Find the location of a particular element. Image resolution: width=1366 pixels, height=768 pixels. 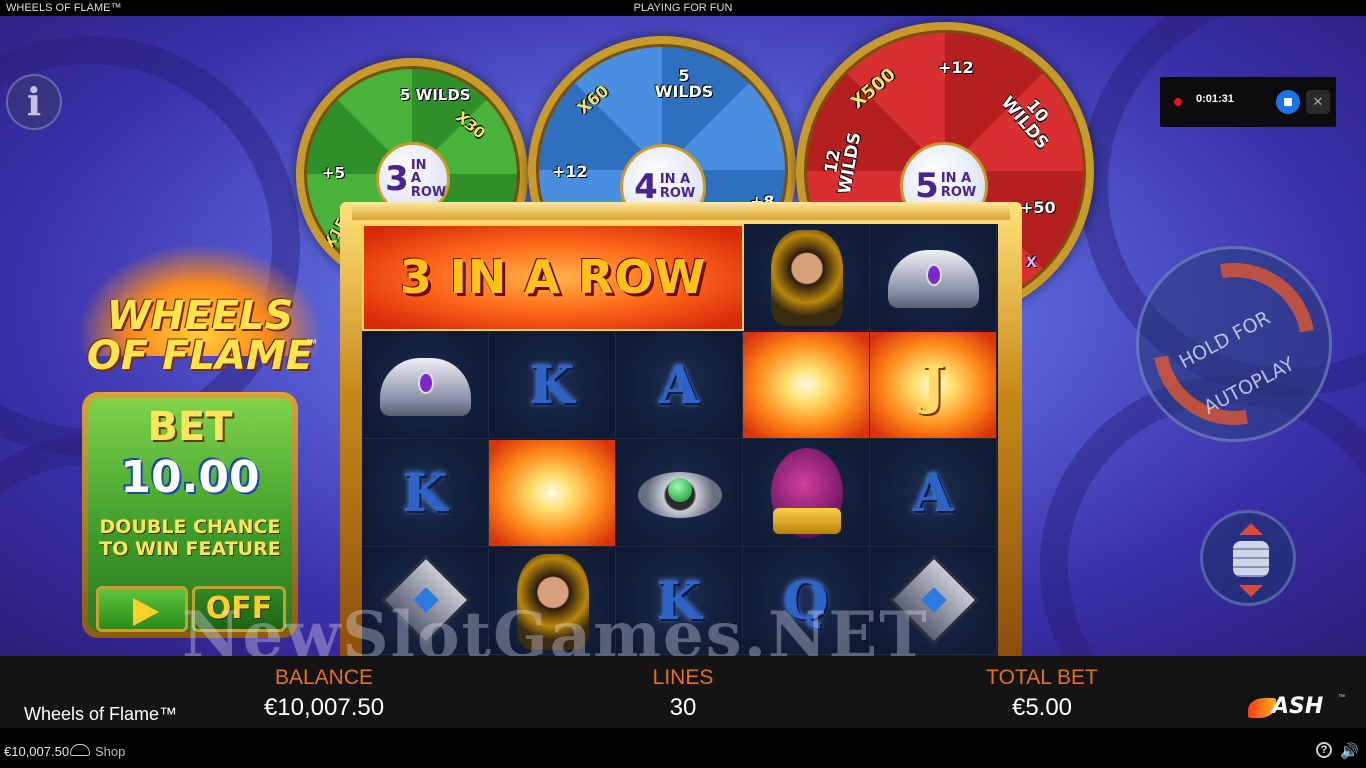

provider-logo: ASH ™ is located at coordinates (1298, 708).